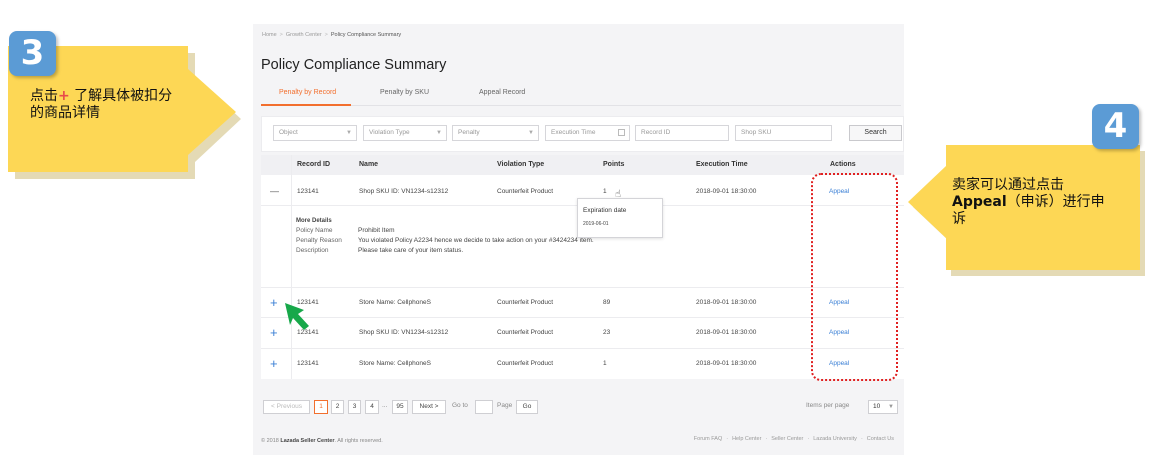 The height and width of the screenshot is (455, 1149). Describe the element at coordinates (314, 230) in the screenshot. I see `policy-name-label: Policy Name` at that location.